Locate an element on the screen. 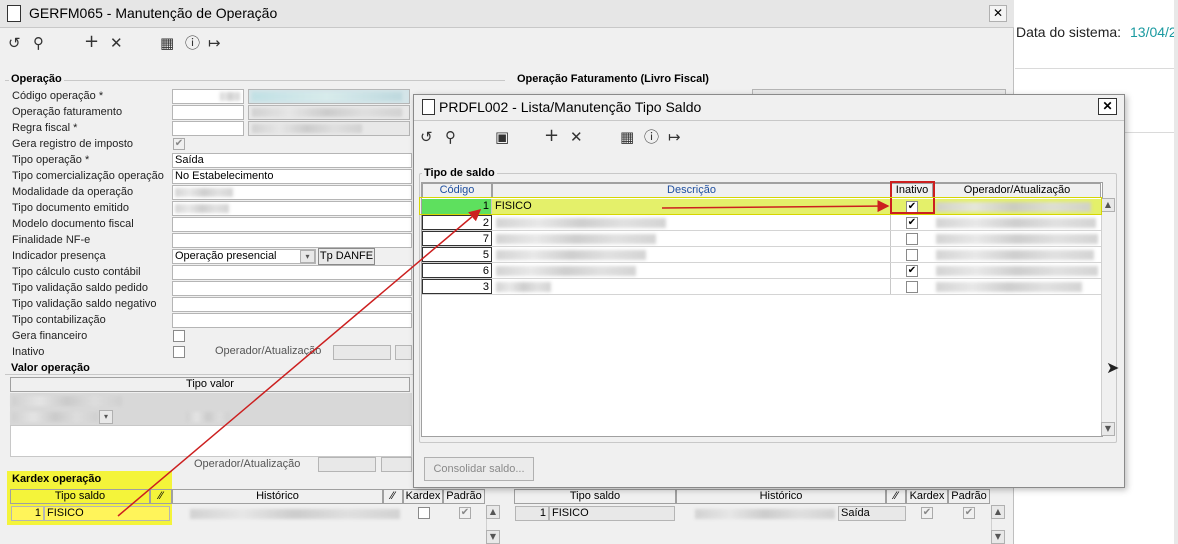 Image resolution: width=1178 pixels, height=544 pixels. arrow-fisico-to-inativo is located at coordinates (775, 206).